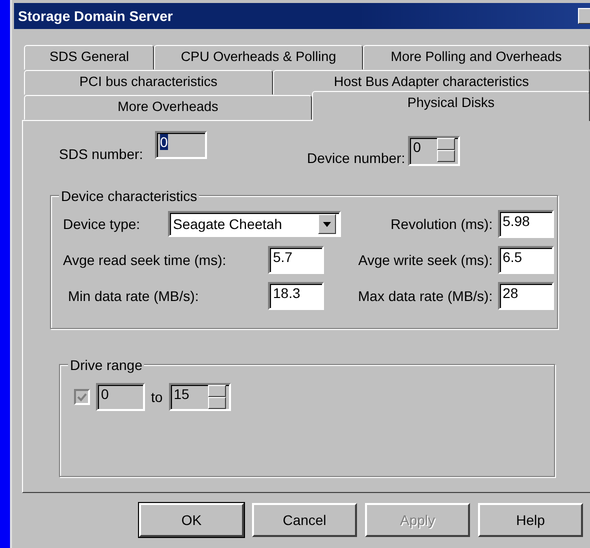 The image size is (590, 548). Describe the element at coordinates (530, 520) in the screenshot. I see `dialog-button: Help` at that location.